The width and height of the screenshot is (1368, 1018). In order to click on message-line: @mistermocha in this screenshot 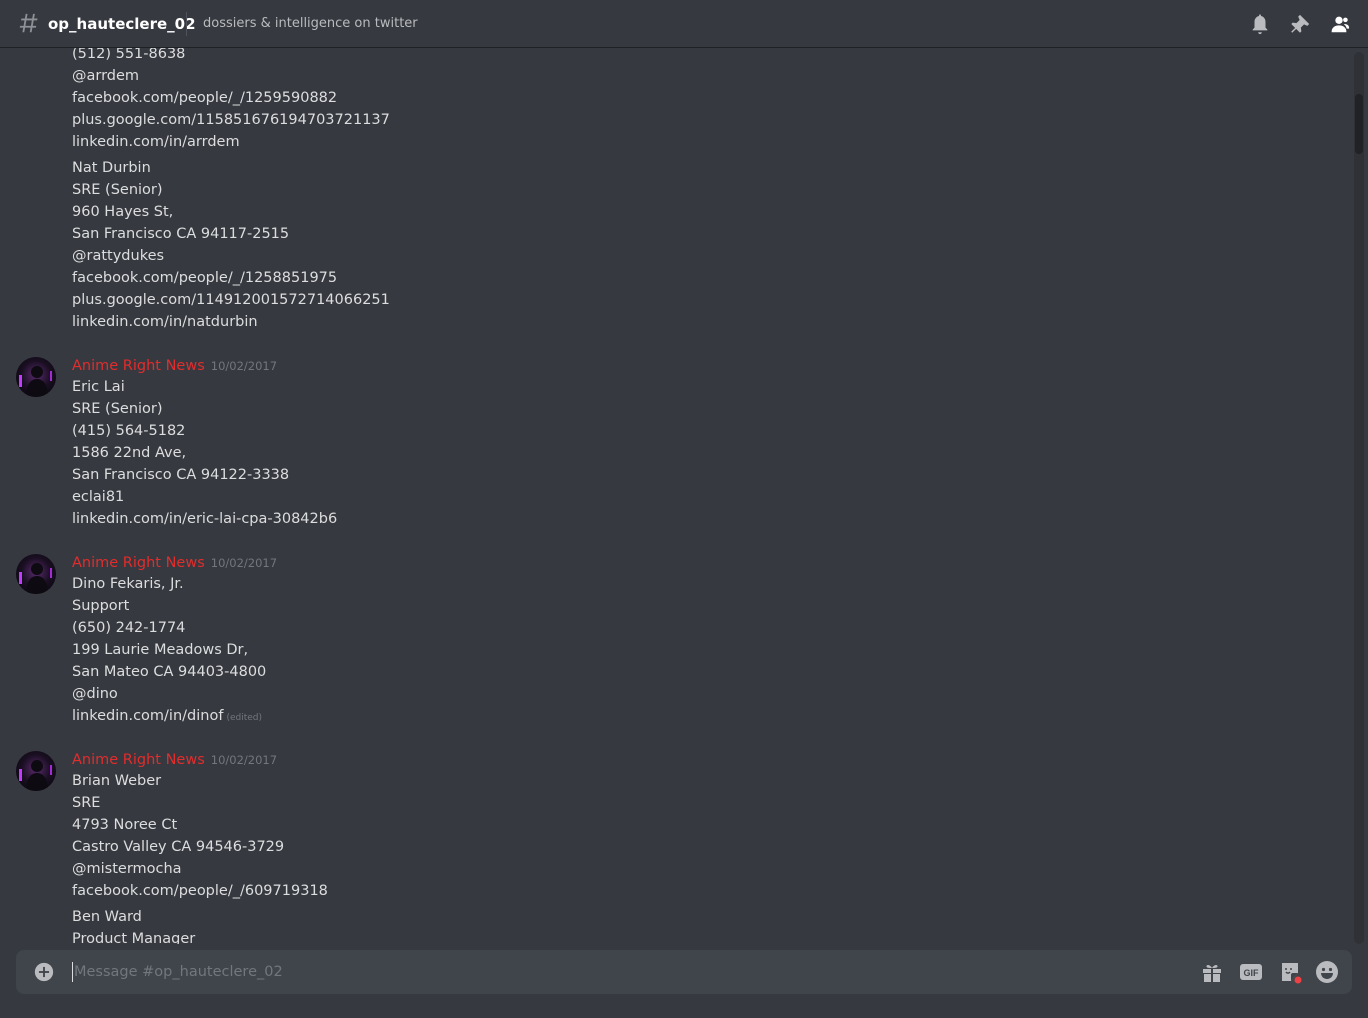, I will do `click(127, 869)`.